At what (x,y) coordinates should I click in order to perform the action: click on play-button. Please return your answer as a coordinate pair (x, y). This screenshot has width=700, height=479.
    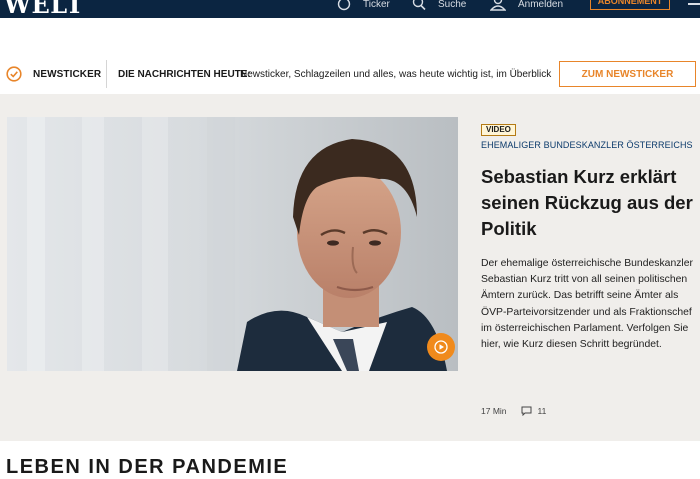
    Looking at the image, I should click on (441, 347).